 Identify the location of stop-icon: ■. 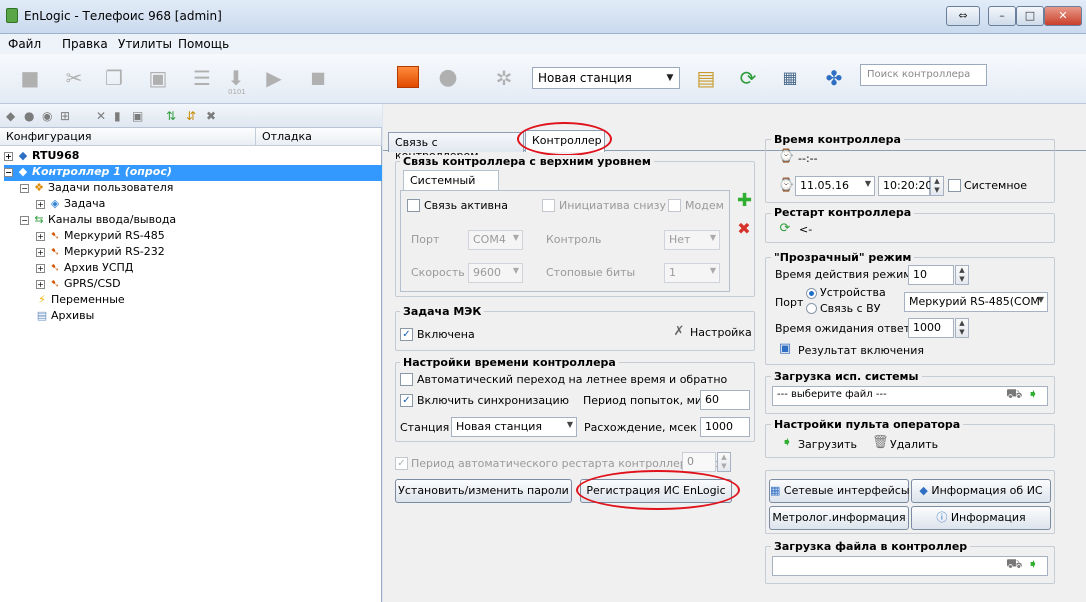
(30, 78).